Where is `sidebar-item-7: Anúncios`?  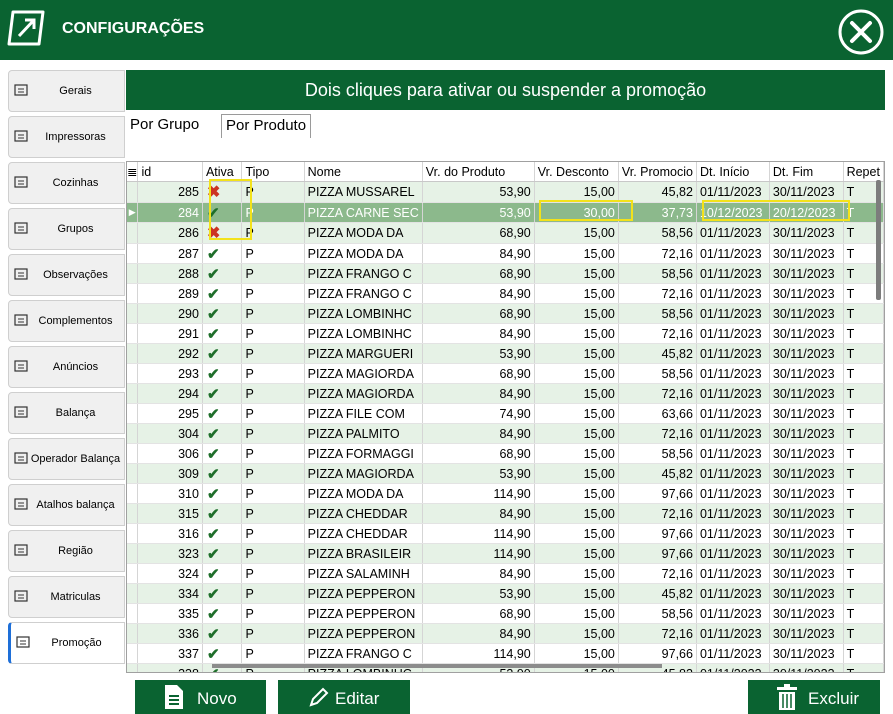 sidebar-item-7: Anúncios is located at coordinates (66, 367).